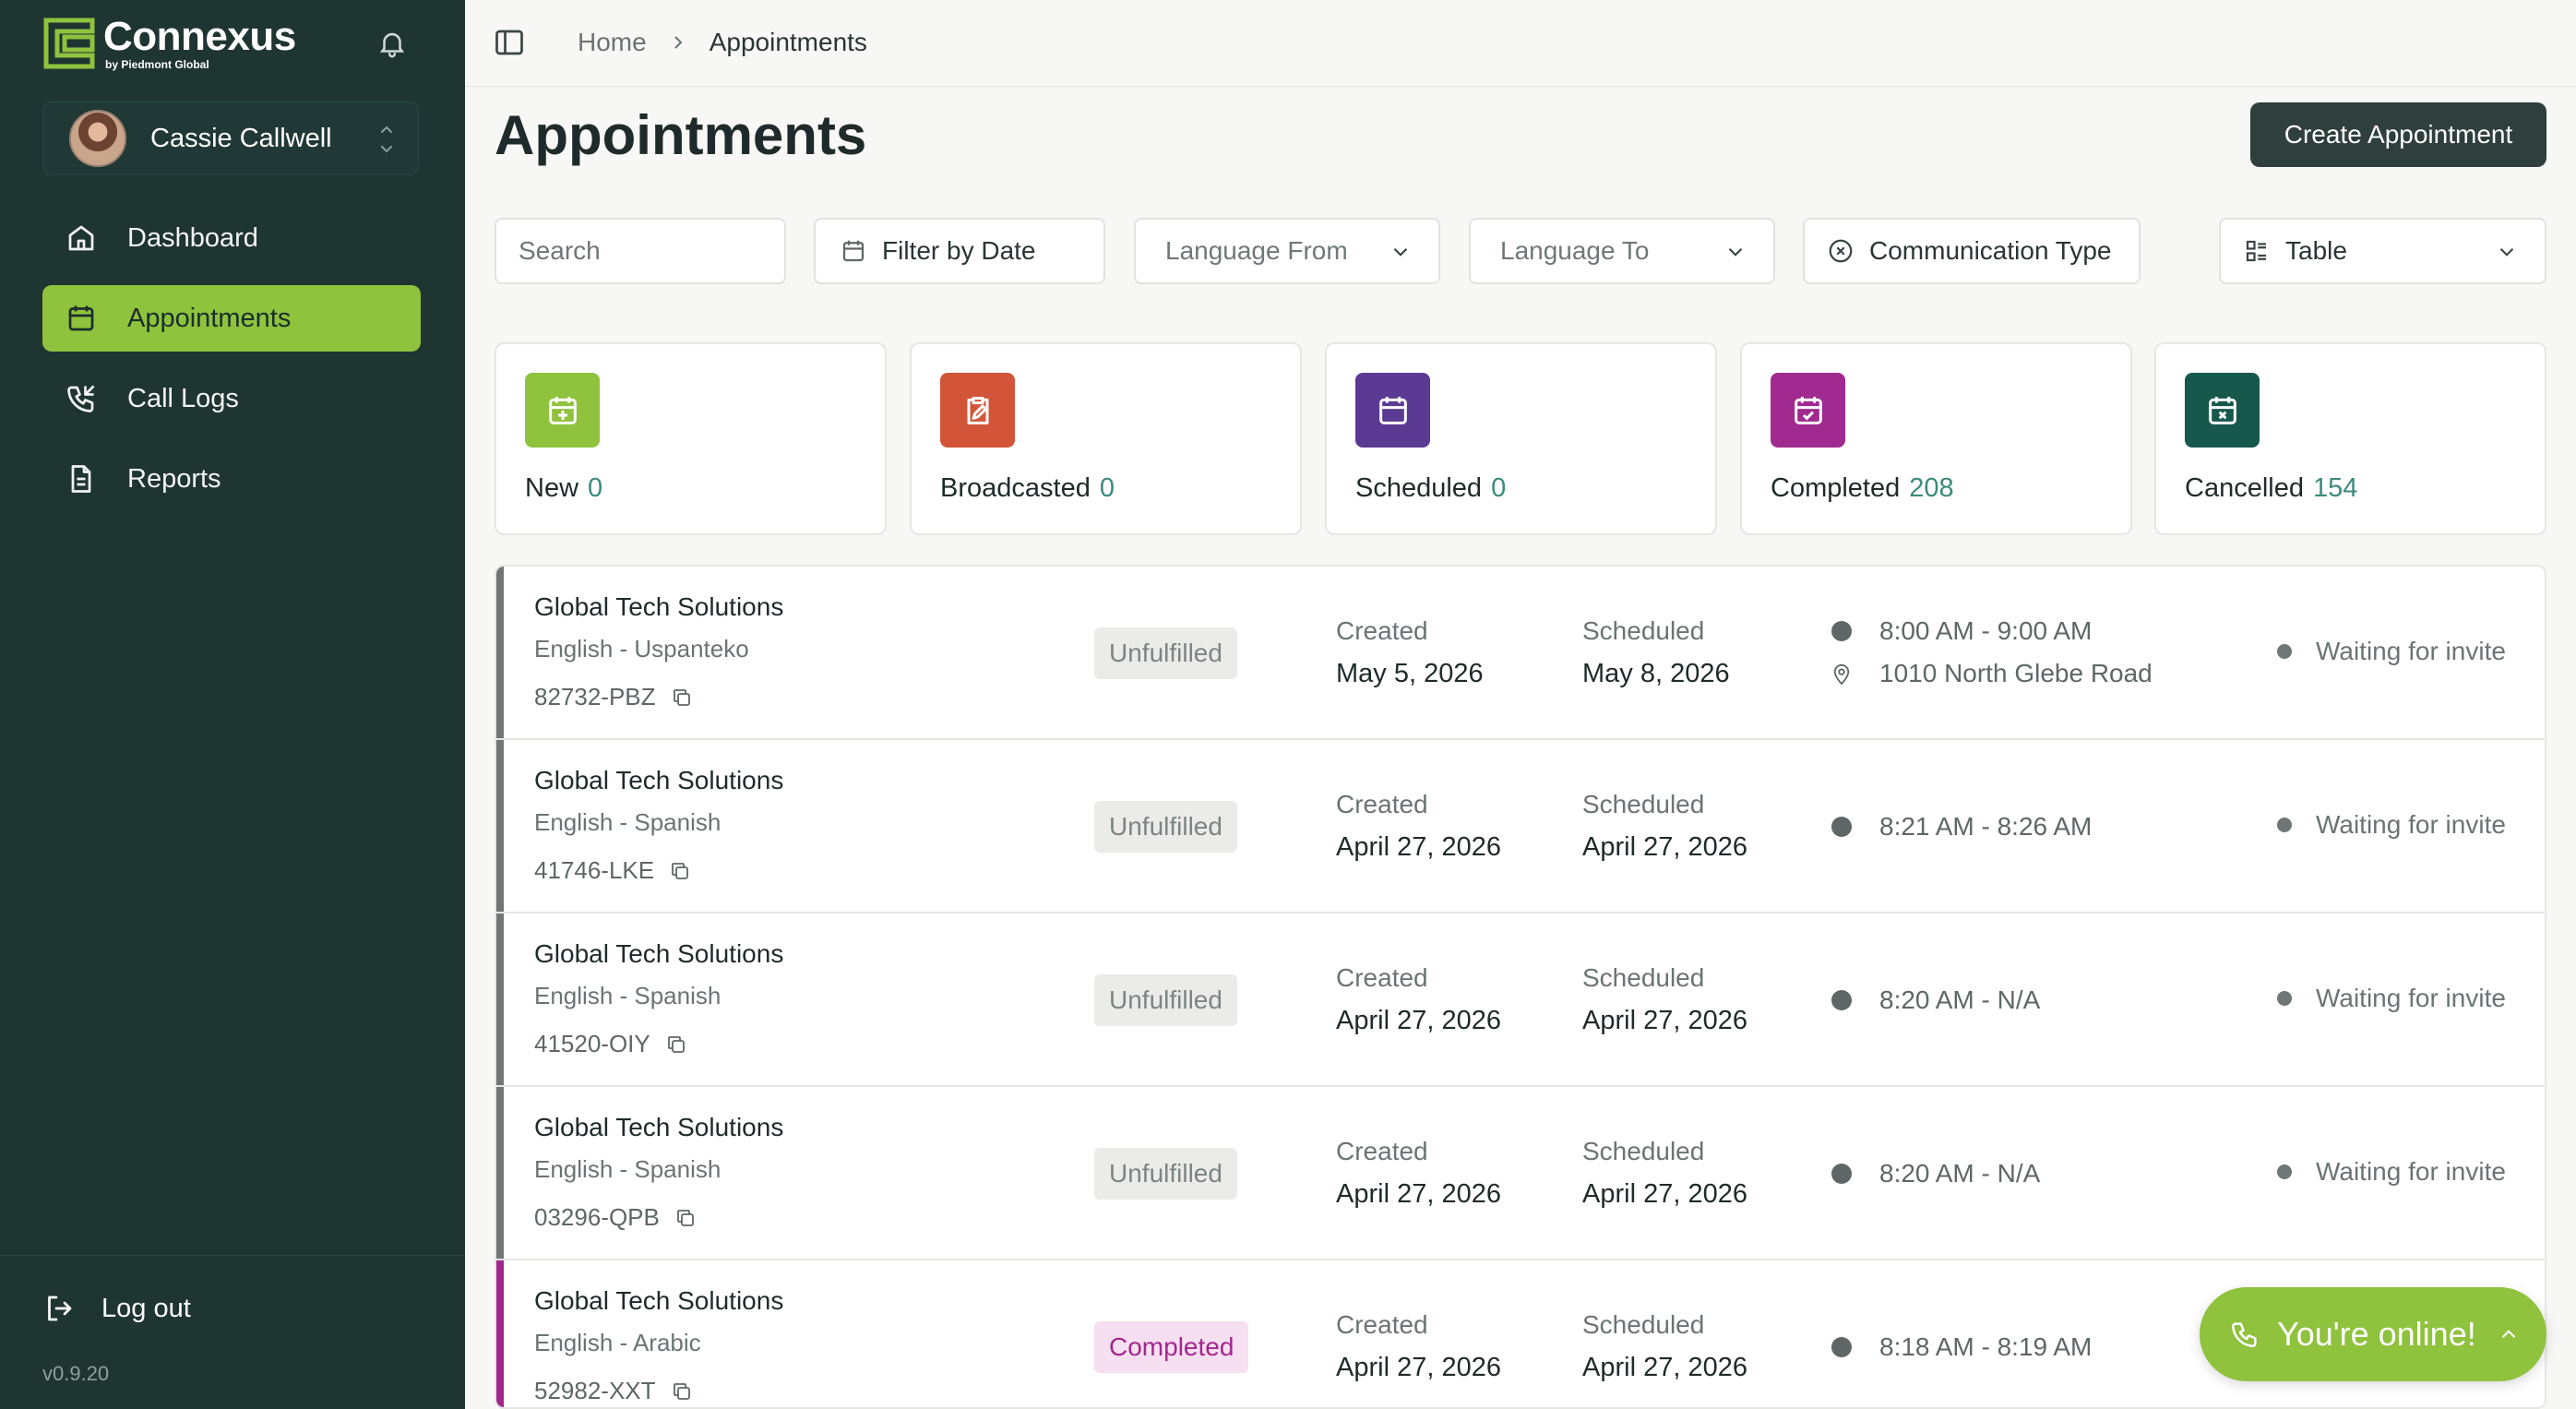 The width and height of the screenshot is (2576, 1409). I want to click on breadcrumb-home: Home, so click(612, 42).